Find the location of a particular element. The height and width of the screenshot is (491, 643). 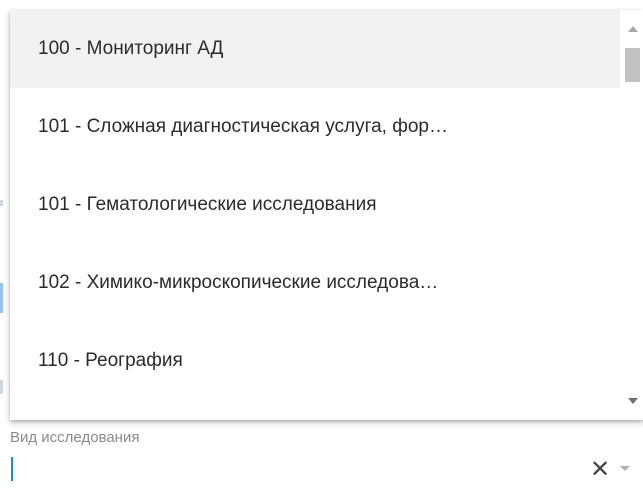

arrow-down-icon is located at coordinates (633, 401).